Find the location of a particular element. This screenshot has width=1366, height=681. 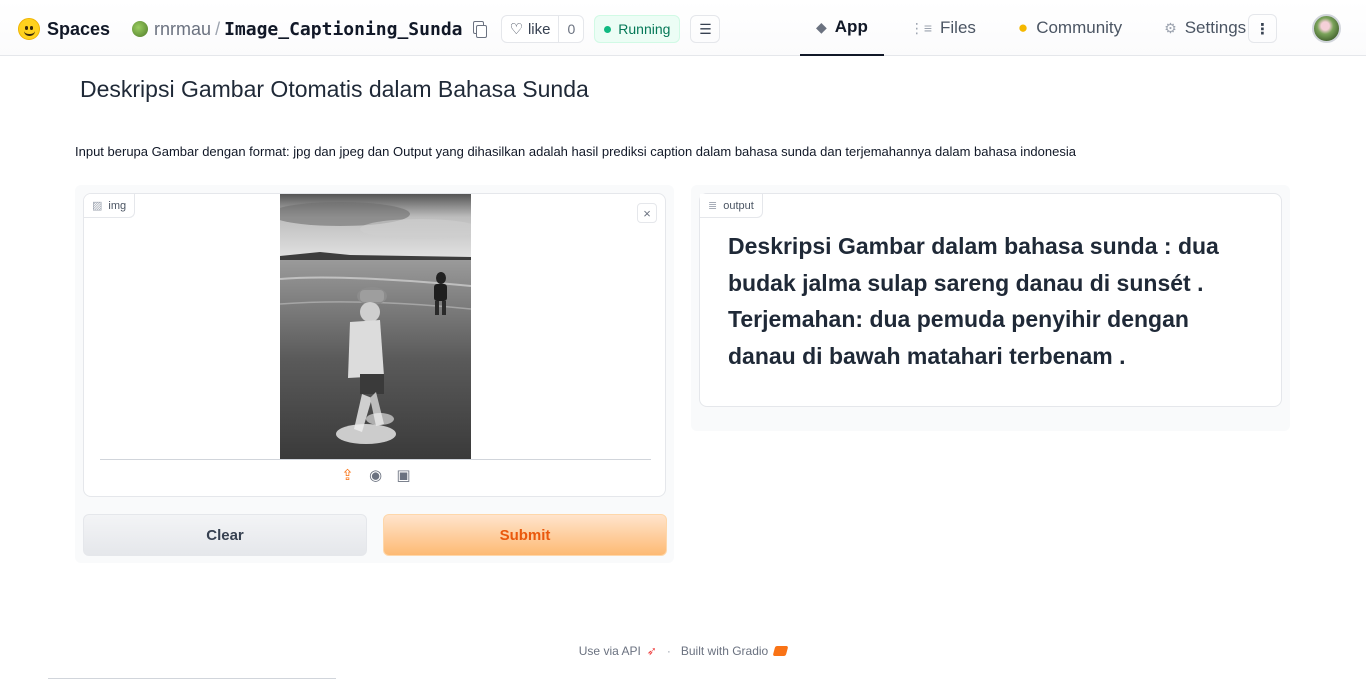

community-icon: ● is located at coordinates (1023, 27).